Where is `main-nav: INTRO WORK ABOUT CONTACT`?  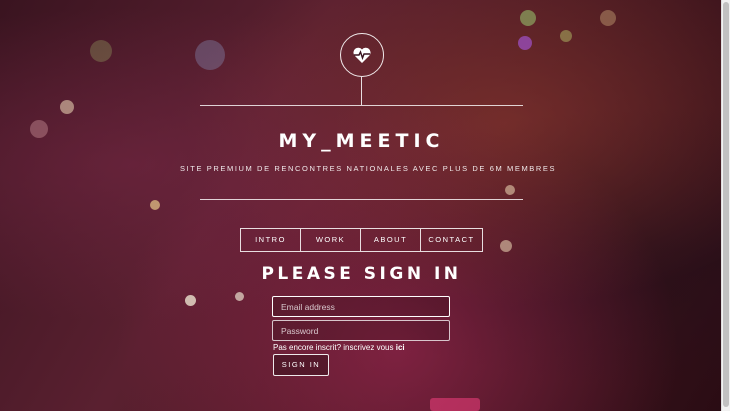
main-nav: INTRO WORK ABOUT CONTACT is located at coordinates (361, 240).